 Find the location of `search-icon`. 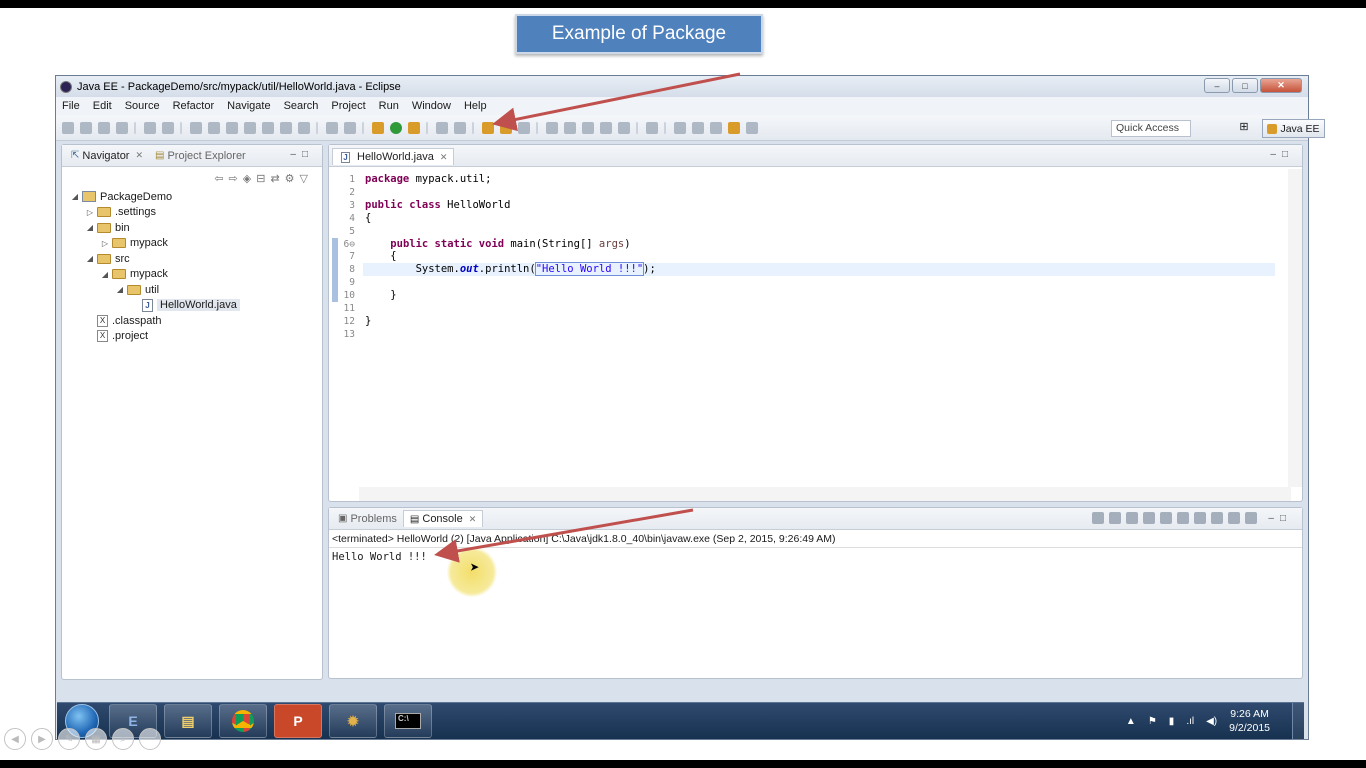

search-icon is located at coordinates (524, 127).